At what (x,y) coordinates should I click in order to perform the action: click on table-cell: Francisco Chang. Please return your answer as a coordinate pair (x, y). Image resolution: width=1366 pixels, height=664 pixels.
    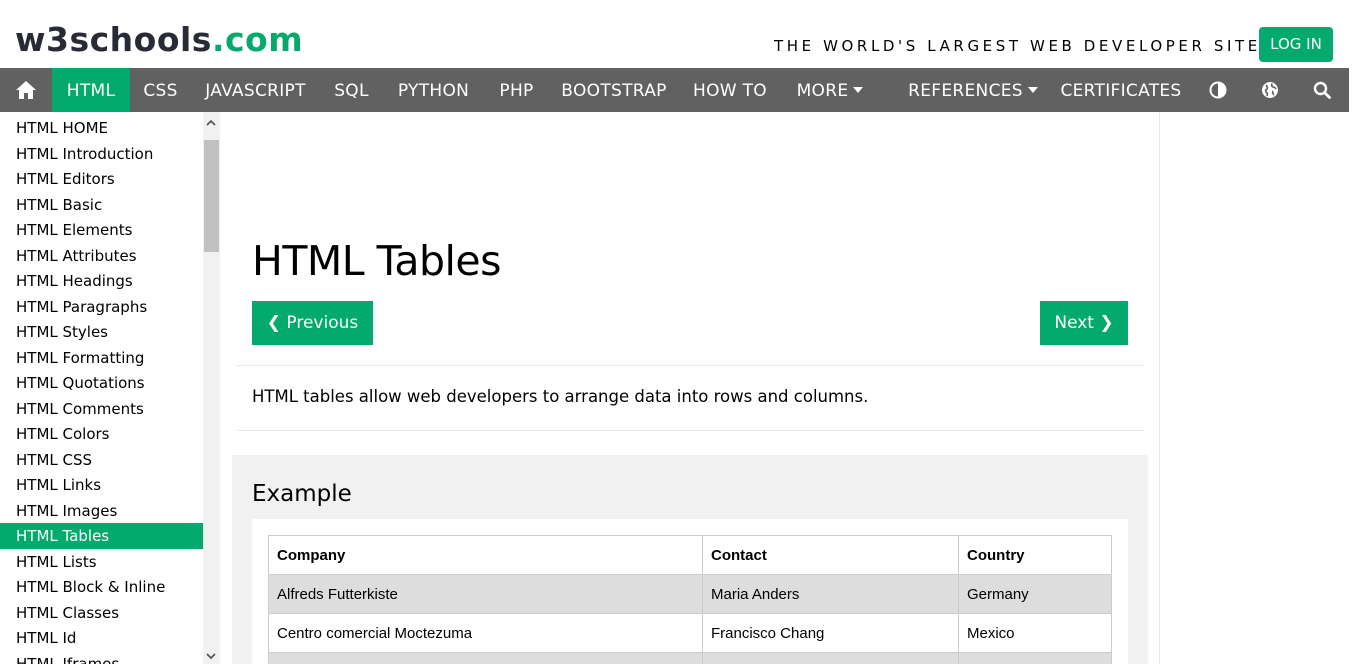
    Looking at the image, I should click on (830, 633).